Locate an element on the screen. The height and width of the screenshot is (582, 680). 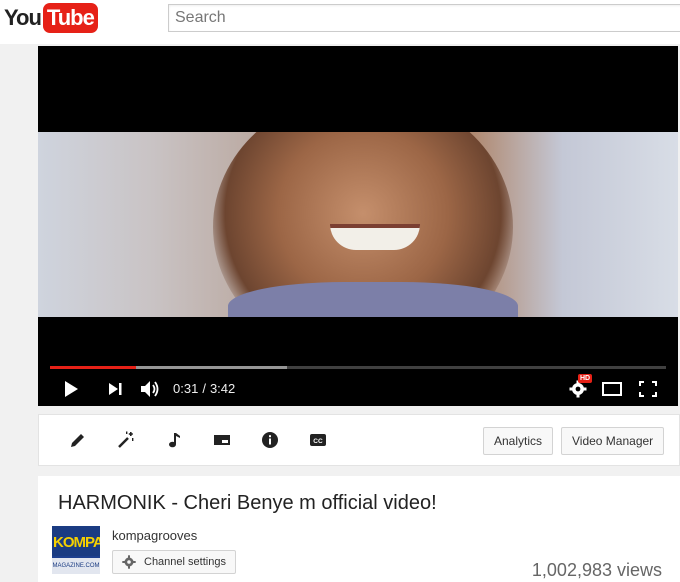
audio-icon is located at coordinates (174, 440).